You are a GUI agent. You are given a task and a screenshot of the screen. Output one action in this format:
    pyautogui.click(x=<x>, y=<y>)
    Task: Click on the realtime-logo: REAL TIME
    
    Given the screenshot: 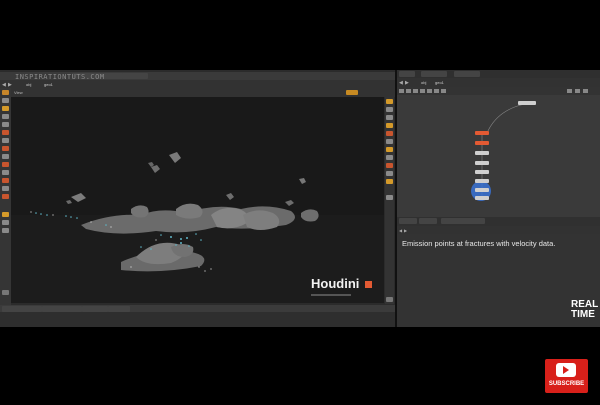 What is the action you would take?
    pyautogui.click(x=584, y=310)
    